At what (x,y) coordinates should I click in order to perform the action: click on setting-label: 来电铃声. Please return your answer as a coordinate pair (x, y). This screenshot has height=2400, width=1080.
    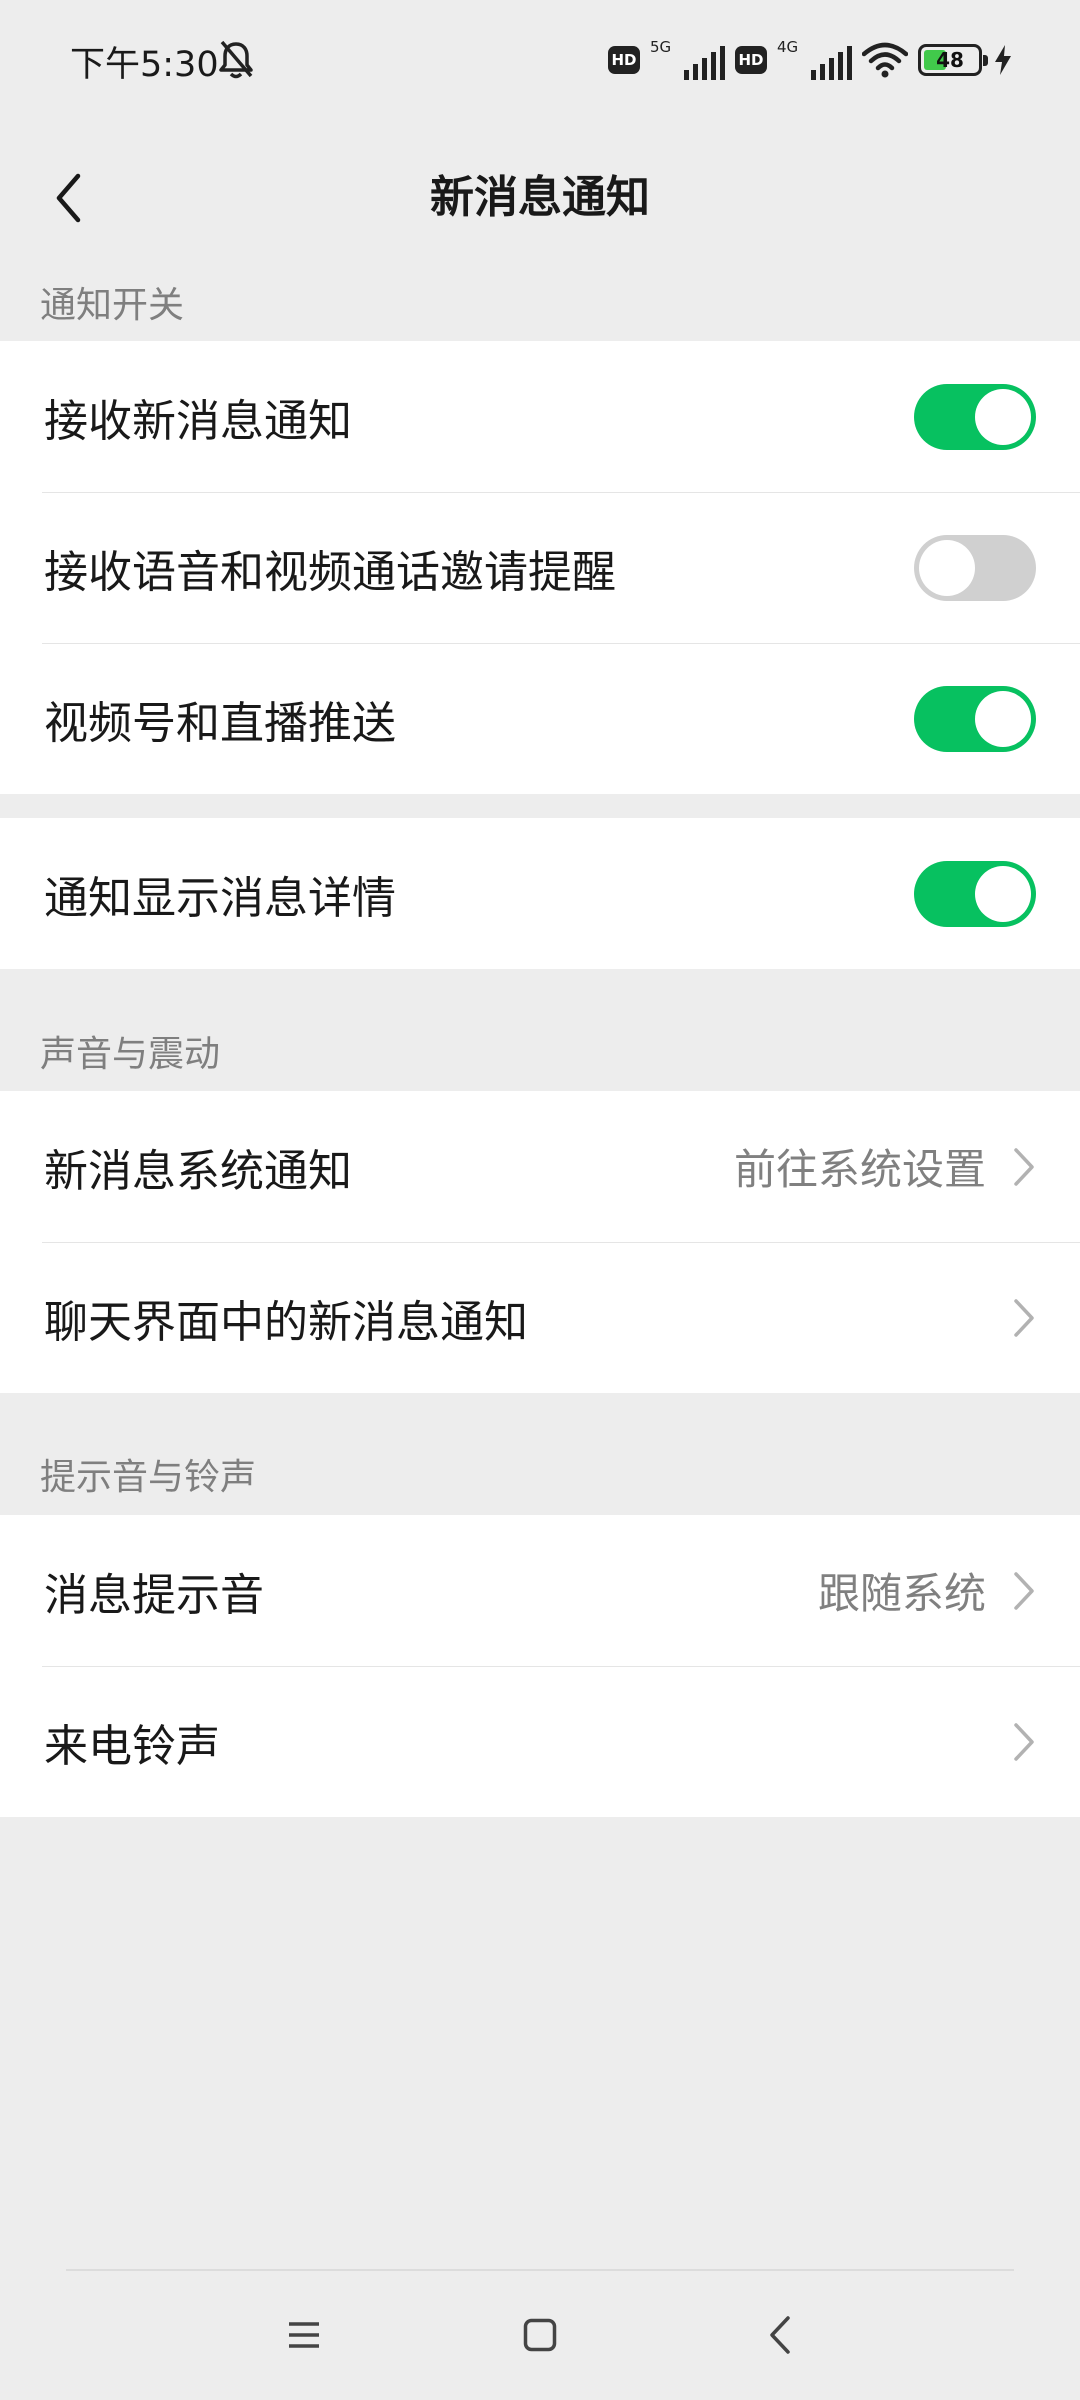
    Looking at the image, I should click on (132, 1746).